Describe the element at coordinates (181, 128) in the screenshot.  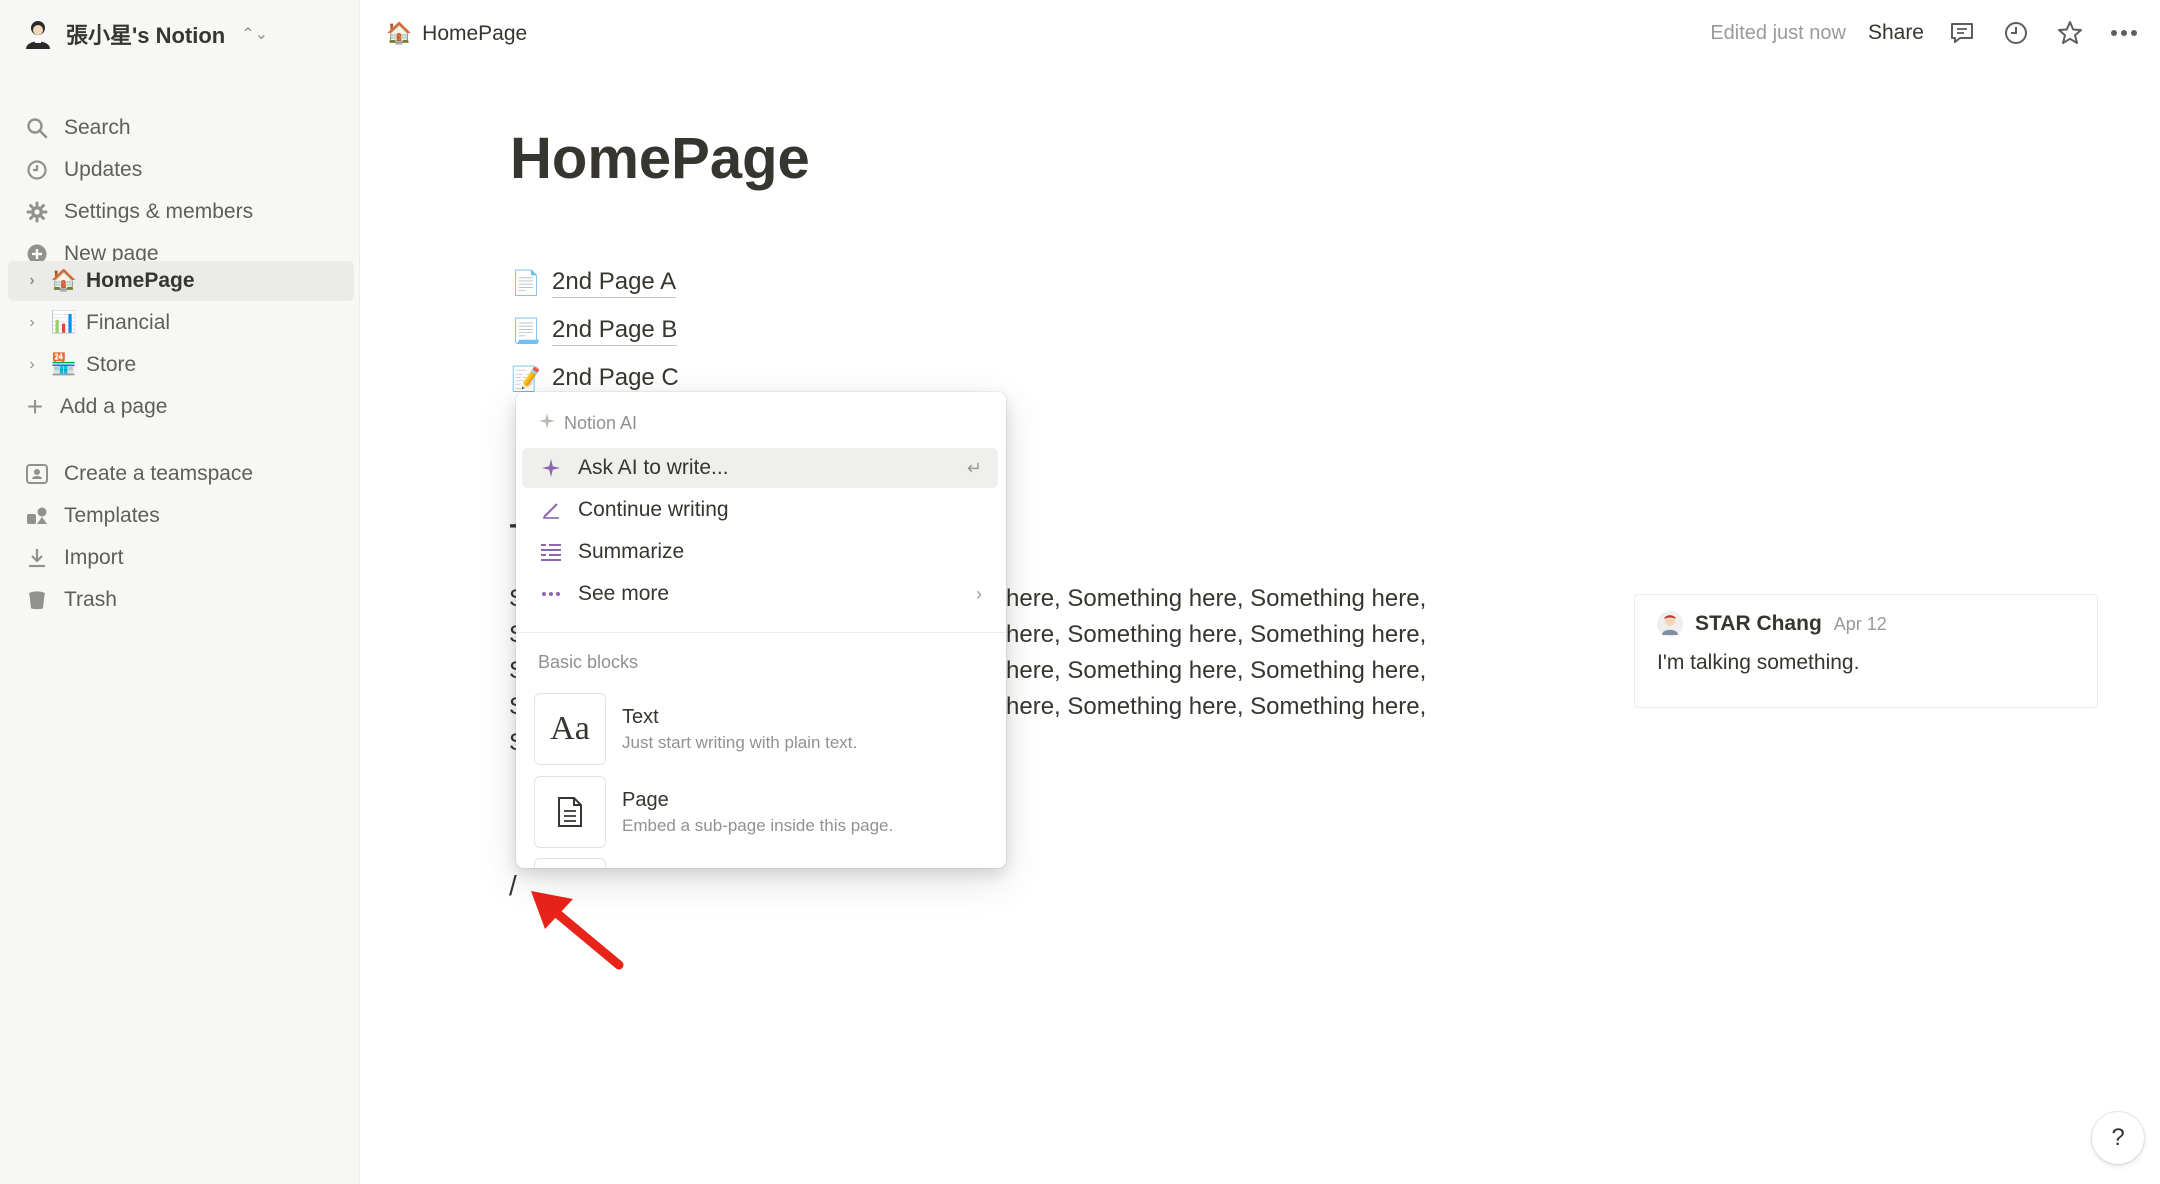
I see `sidebar-item-search: Search` at that location.